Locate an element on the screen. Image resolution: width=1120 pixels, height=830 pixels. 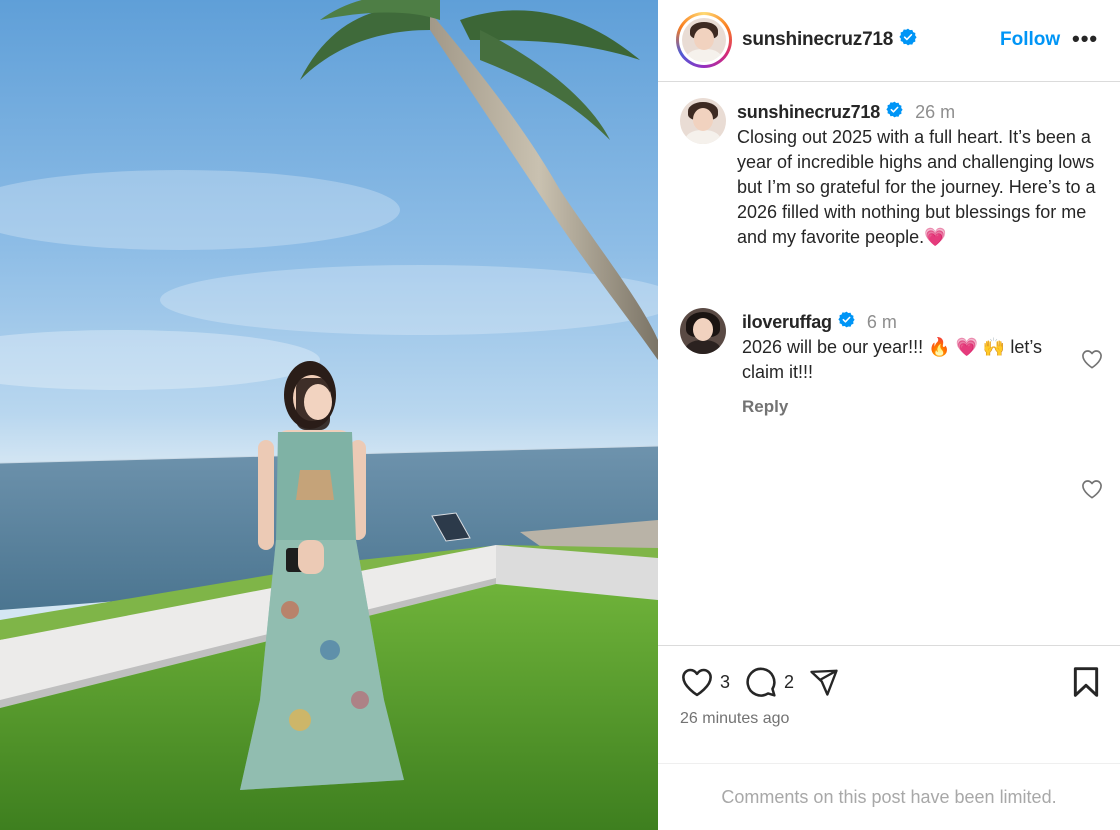
post-actions: 3 2 26 minutes ago is located at coordinates (889, 704).